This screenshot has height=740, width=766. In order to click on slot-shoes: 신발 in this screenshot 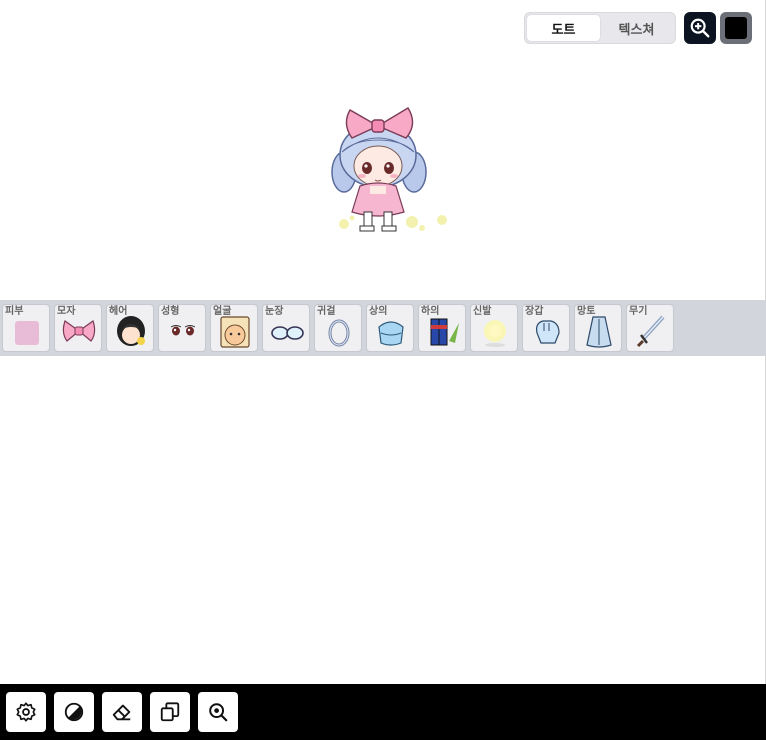, I will do `click(494, 328)`.